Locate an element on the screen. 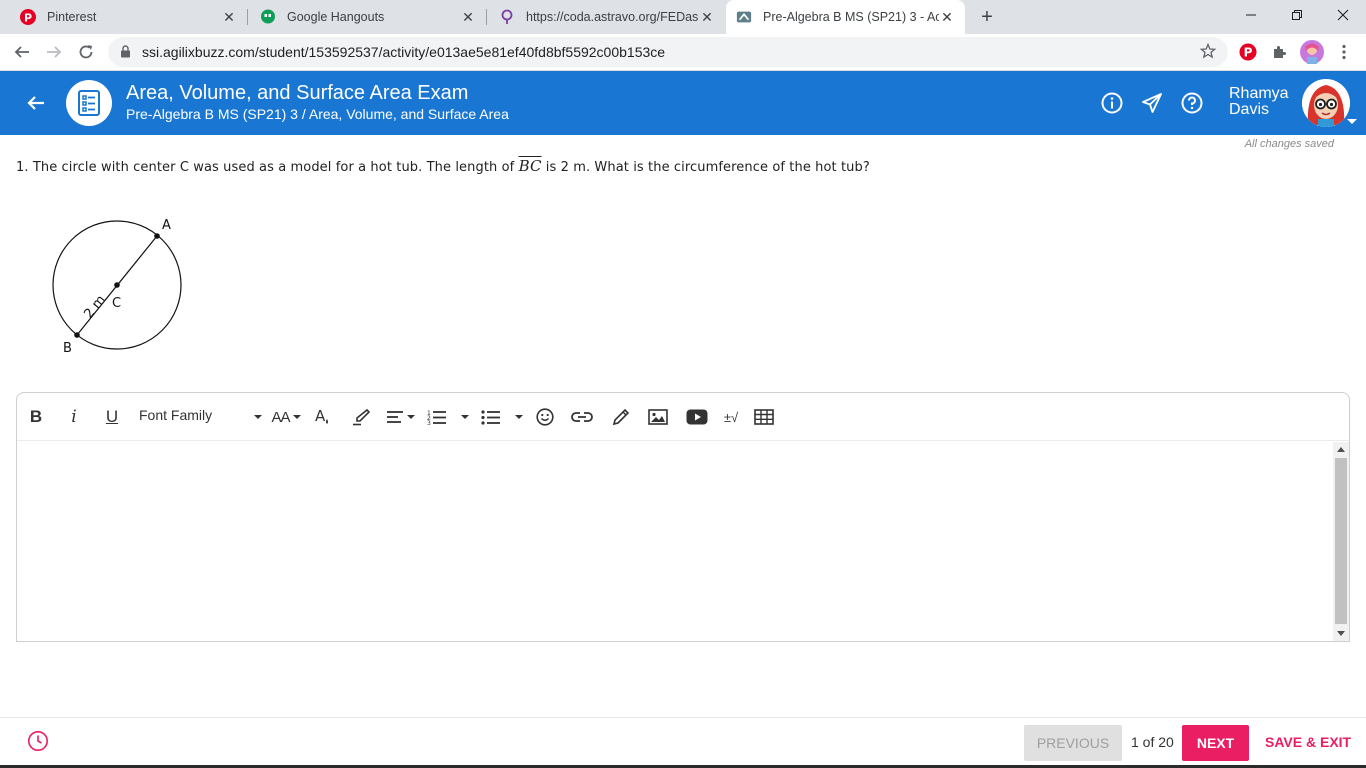  help-icon is located at coordinates (1192, 103).